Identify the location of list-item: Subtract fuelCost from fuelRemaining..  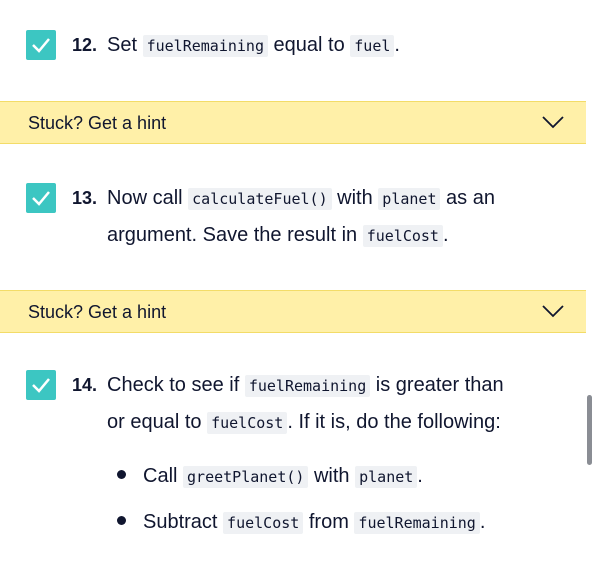
(301, 522).